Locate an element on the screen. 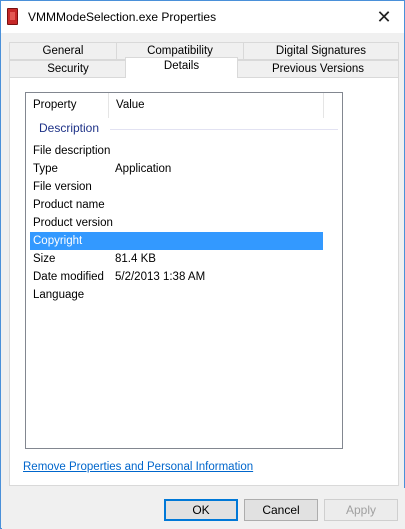  list-header: Property Value is located at coordinates (184, 105).